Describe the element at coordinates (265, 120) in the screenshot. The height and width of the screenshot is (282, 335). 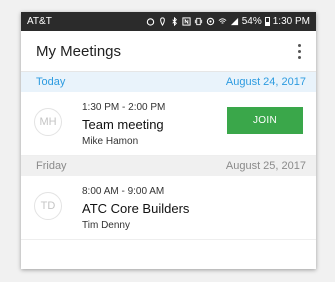
I see `join-button: JOIN` at that location.